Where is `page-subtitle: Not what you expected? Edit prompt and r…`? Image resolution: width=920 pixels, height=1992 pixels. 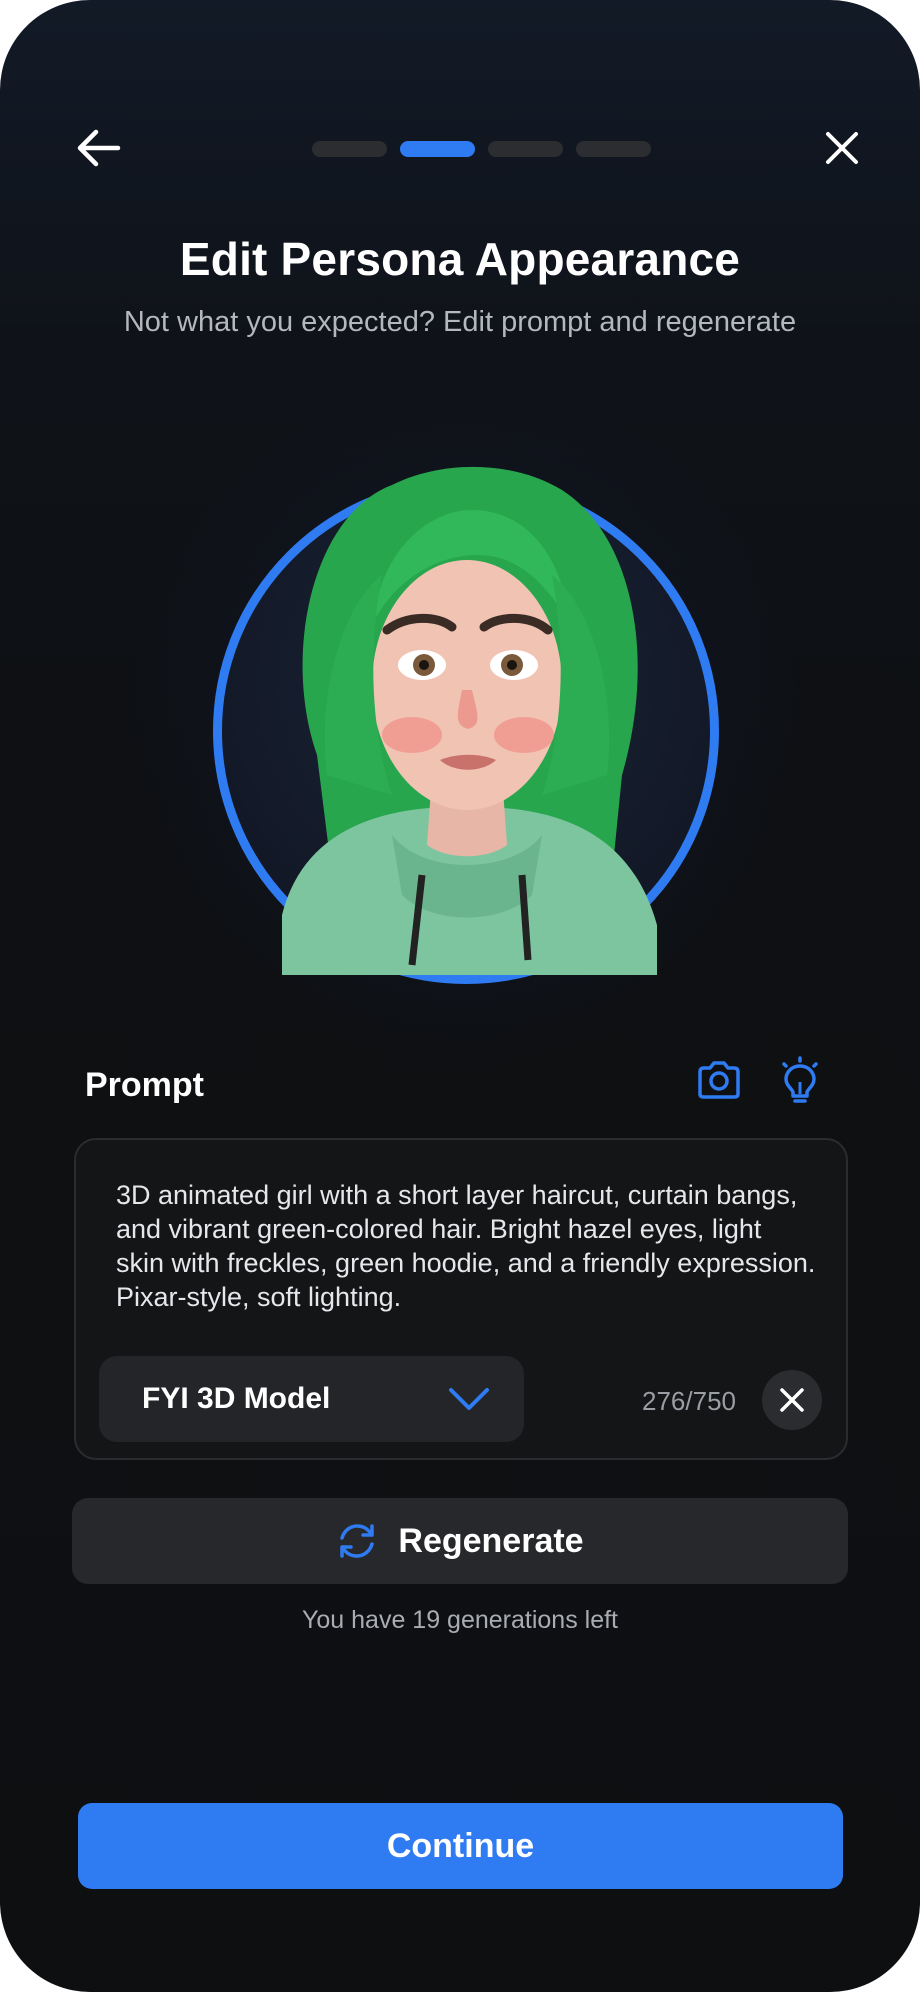 page-subtitle: Not what you expected? Edit prompt and r… is located at coordinates (460, 322).